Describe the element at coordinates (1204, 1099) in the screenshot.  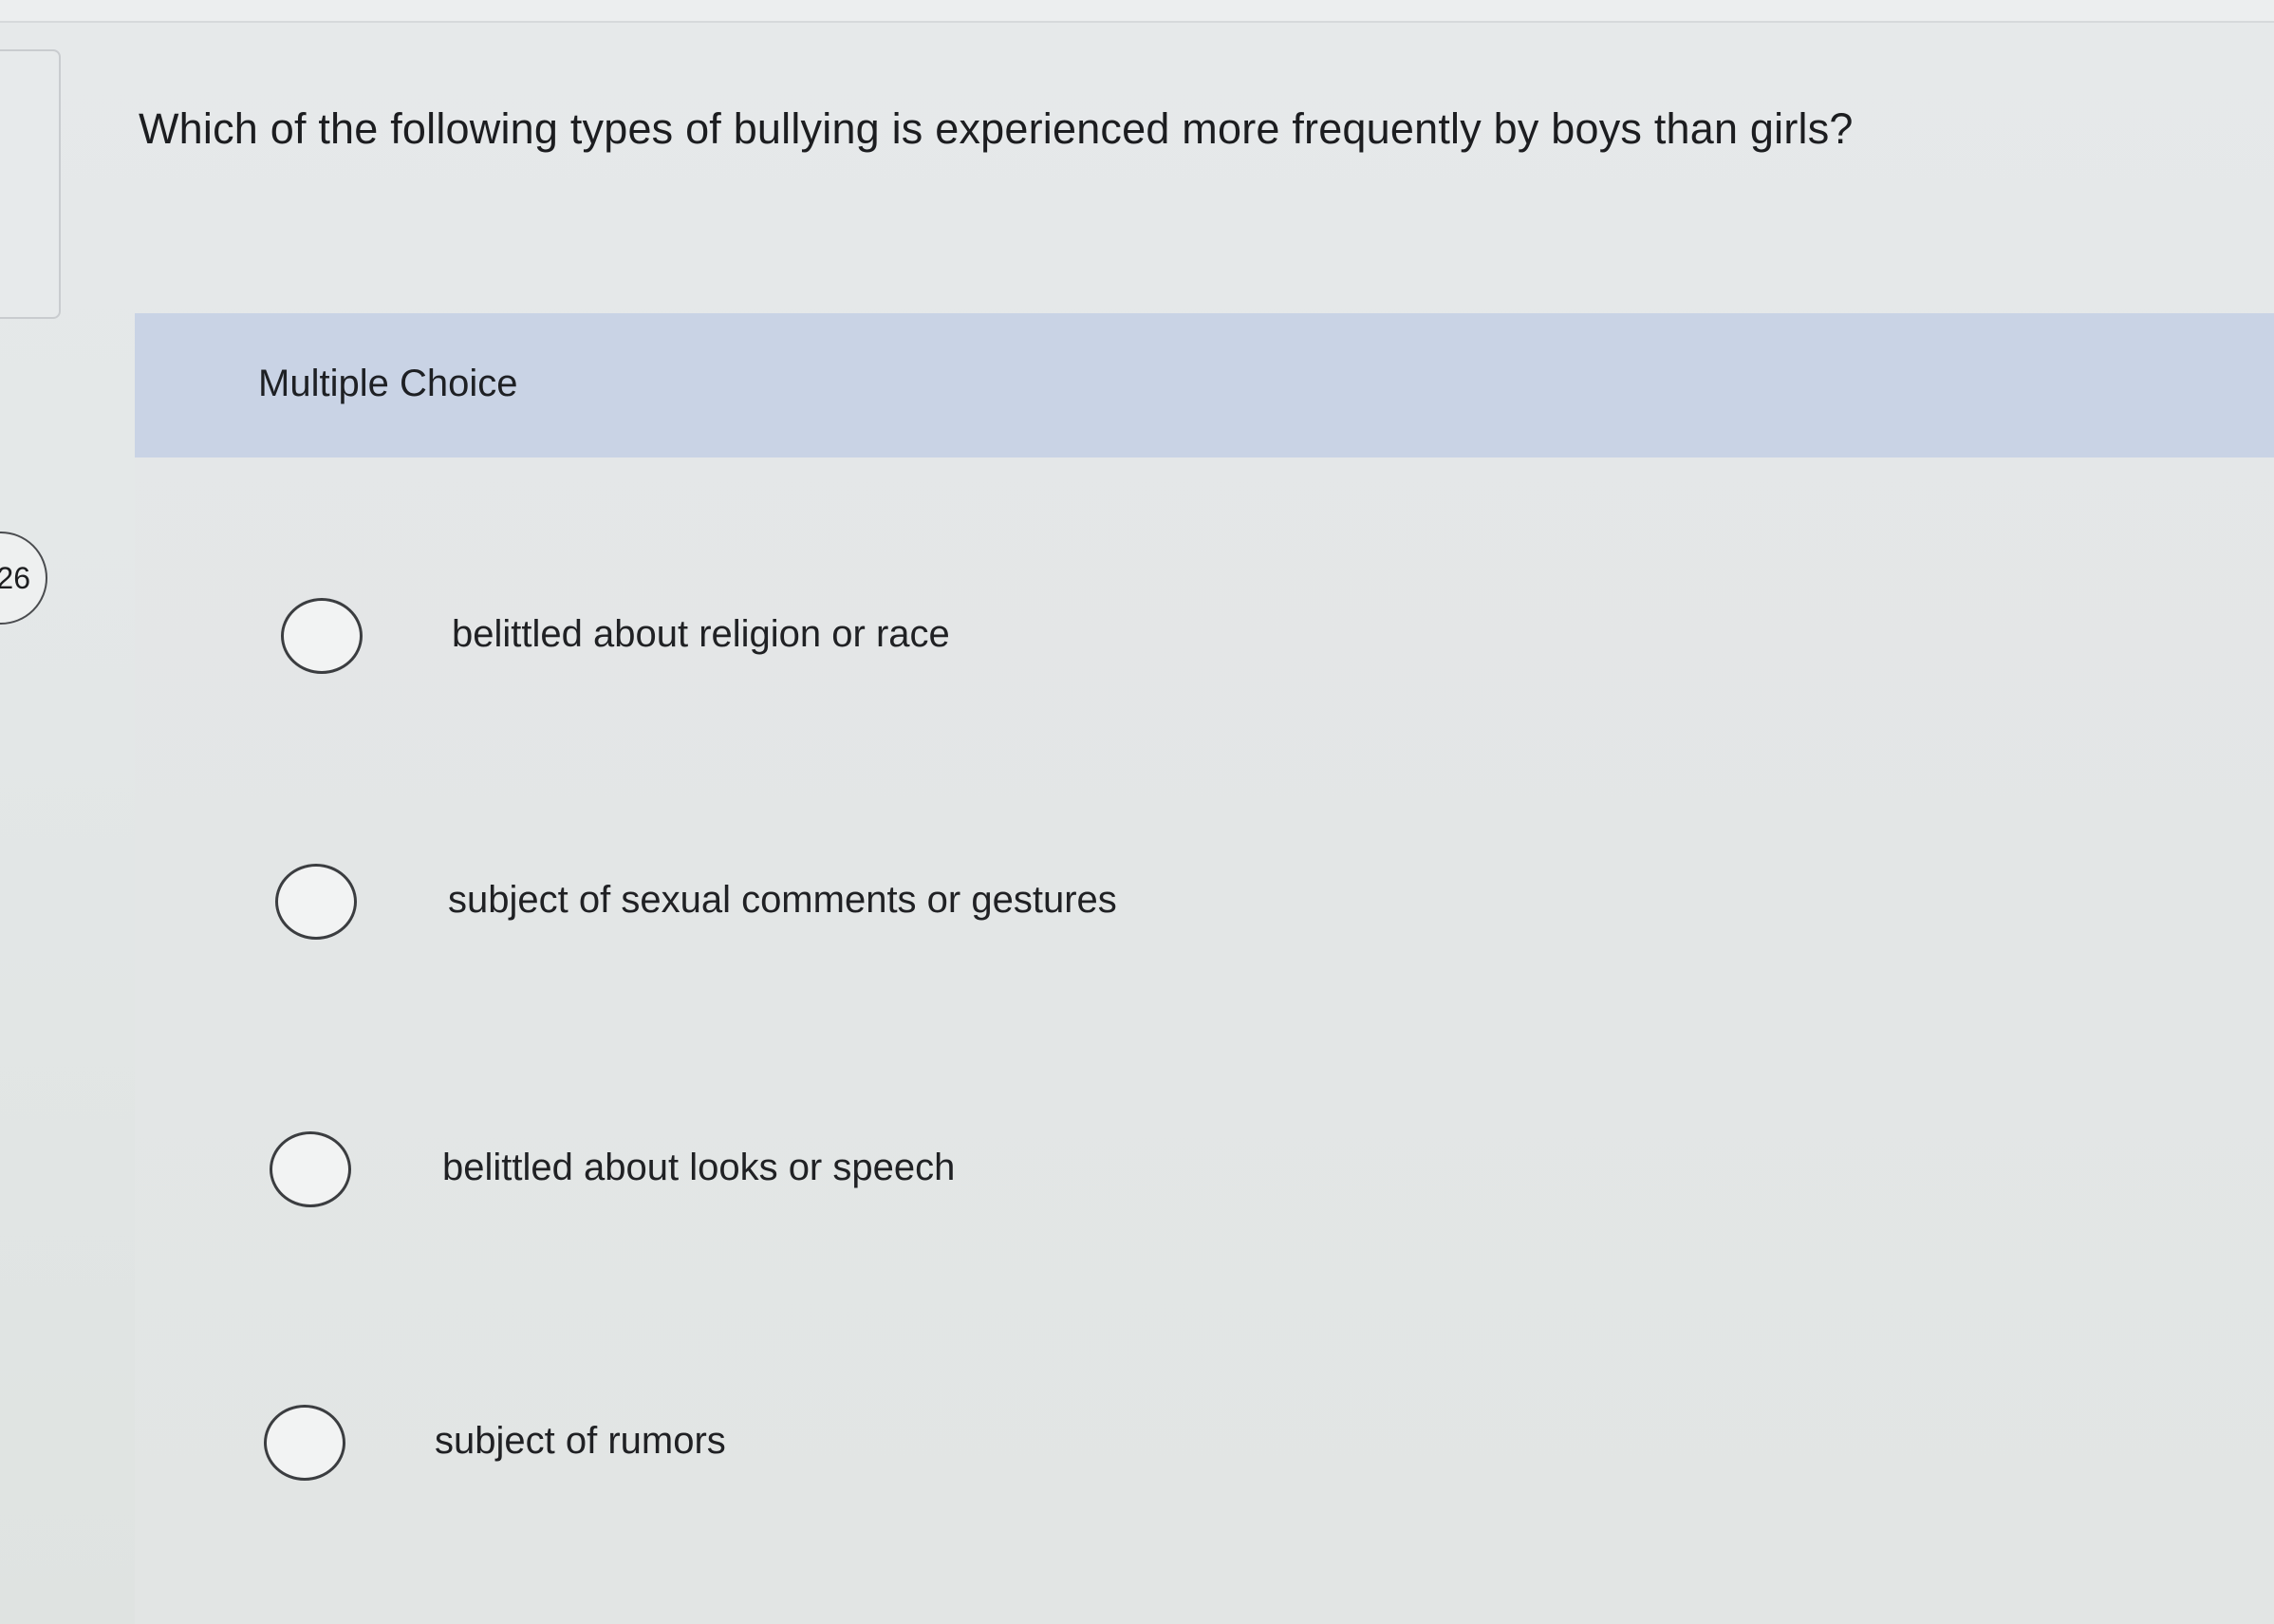
I see `choice-option-3: belittled about looks or speech` at that location.